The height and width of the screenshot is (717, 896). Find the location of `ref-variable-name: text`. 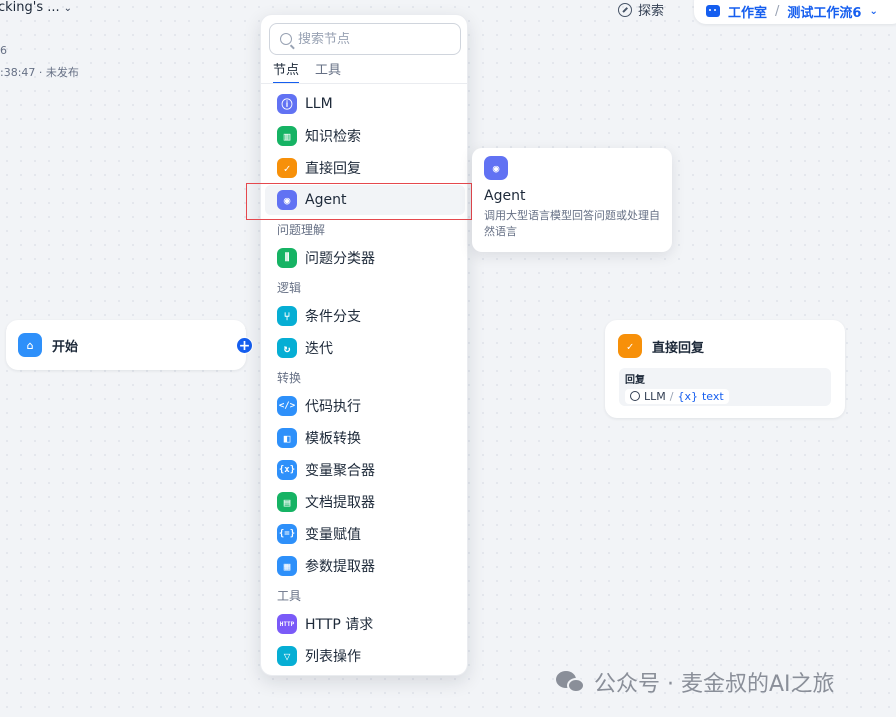

ref-variable-name: text is located at coordinates (712, 396).